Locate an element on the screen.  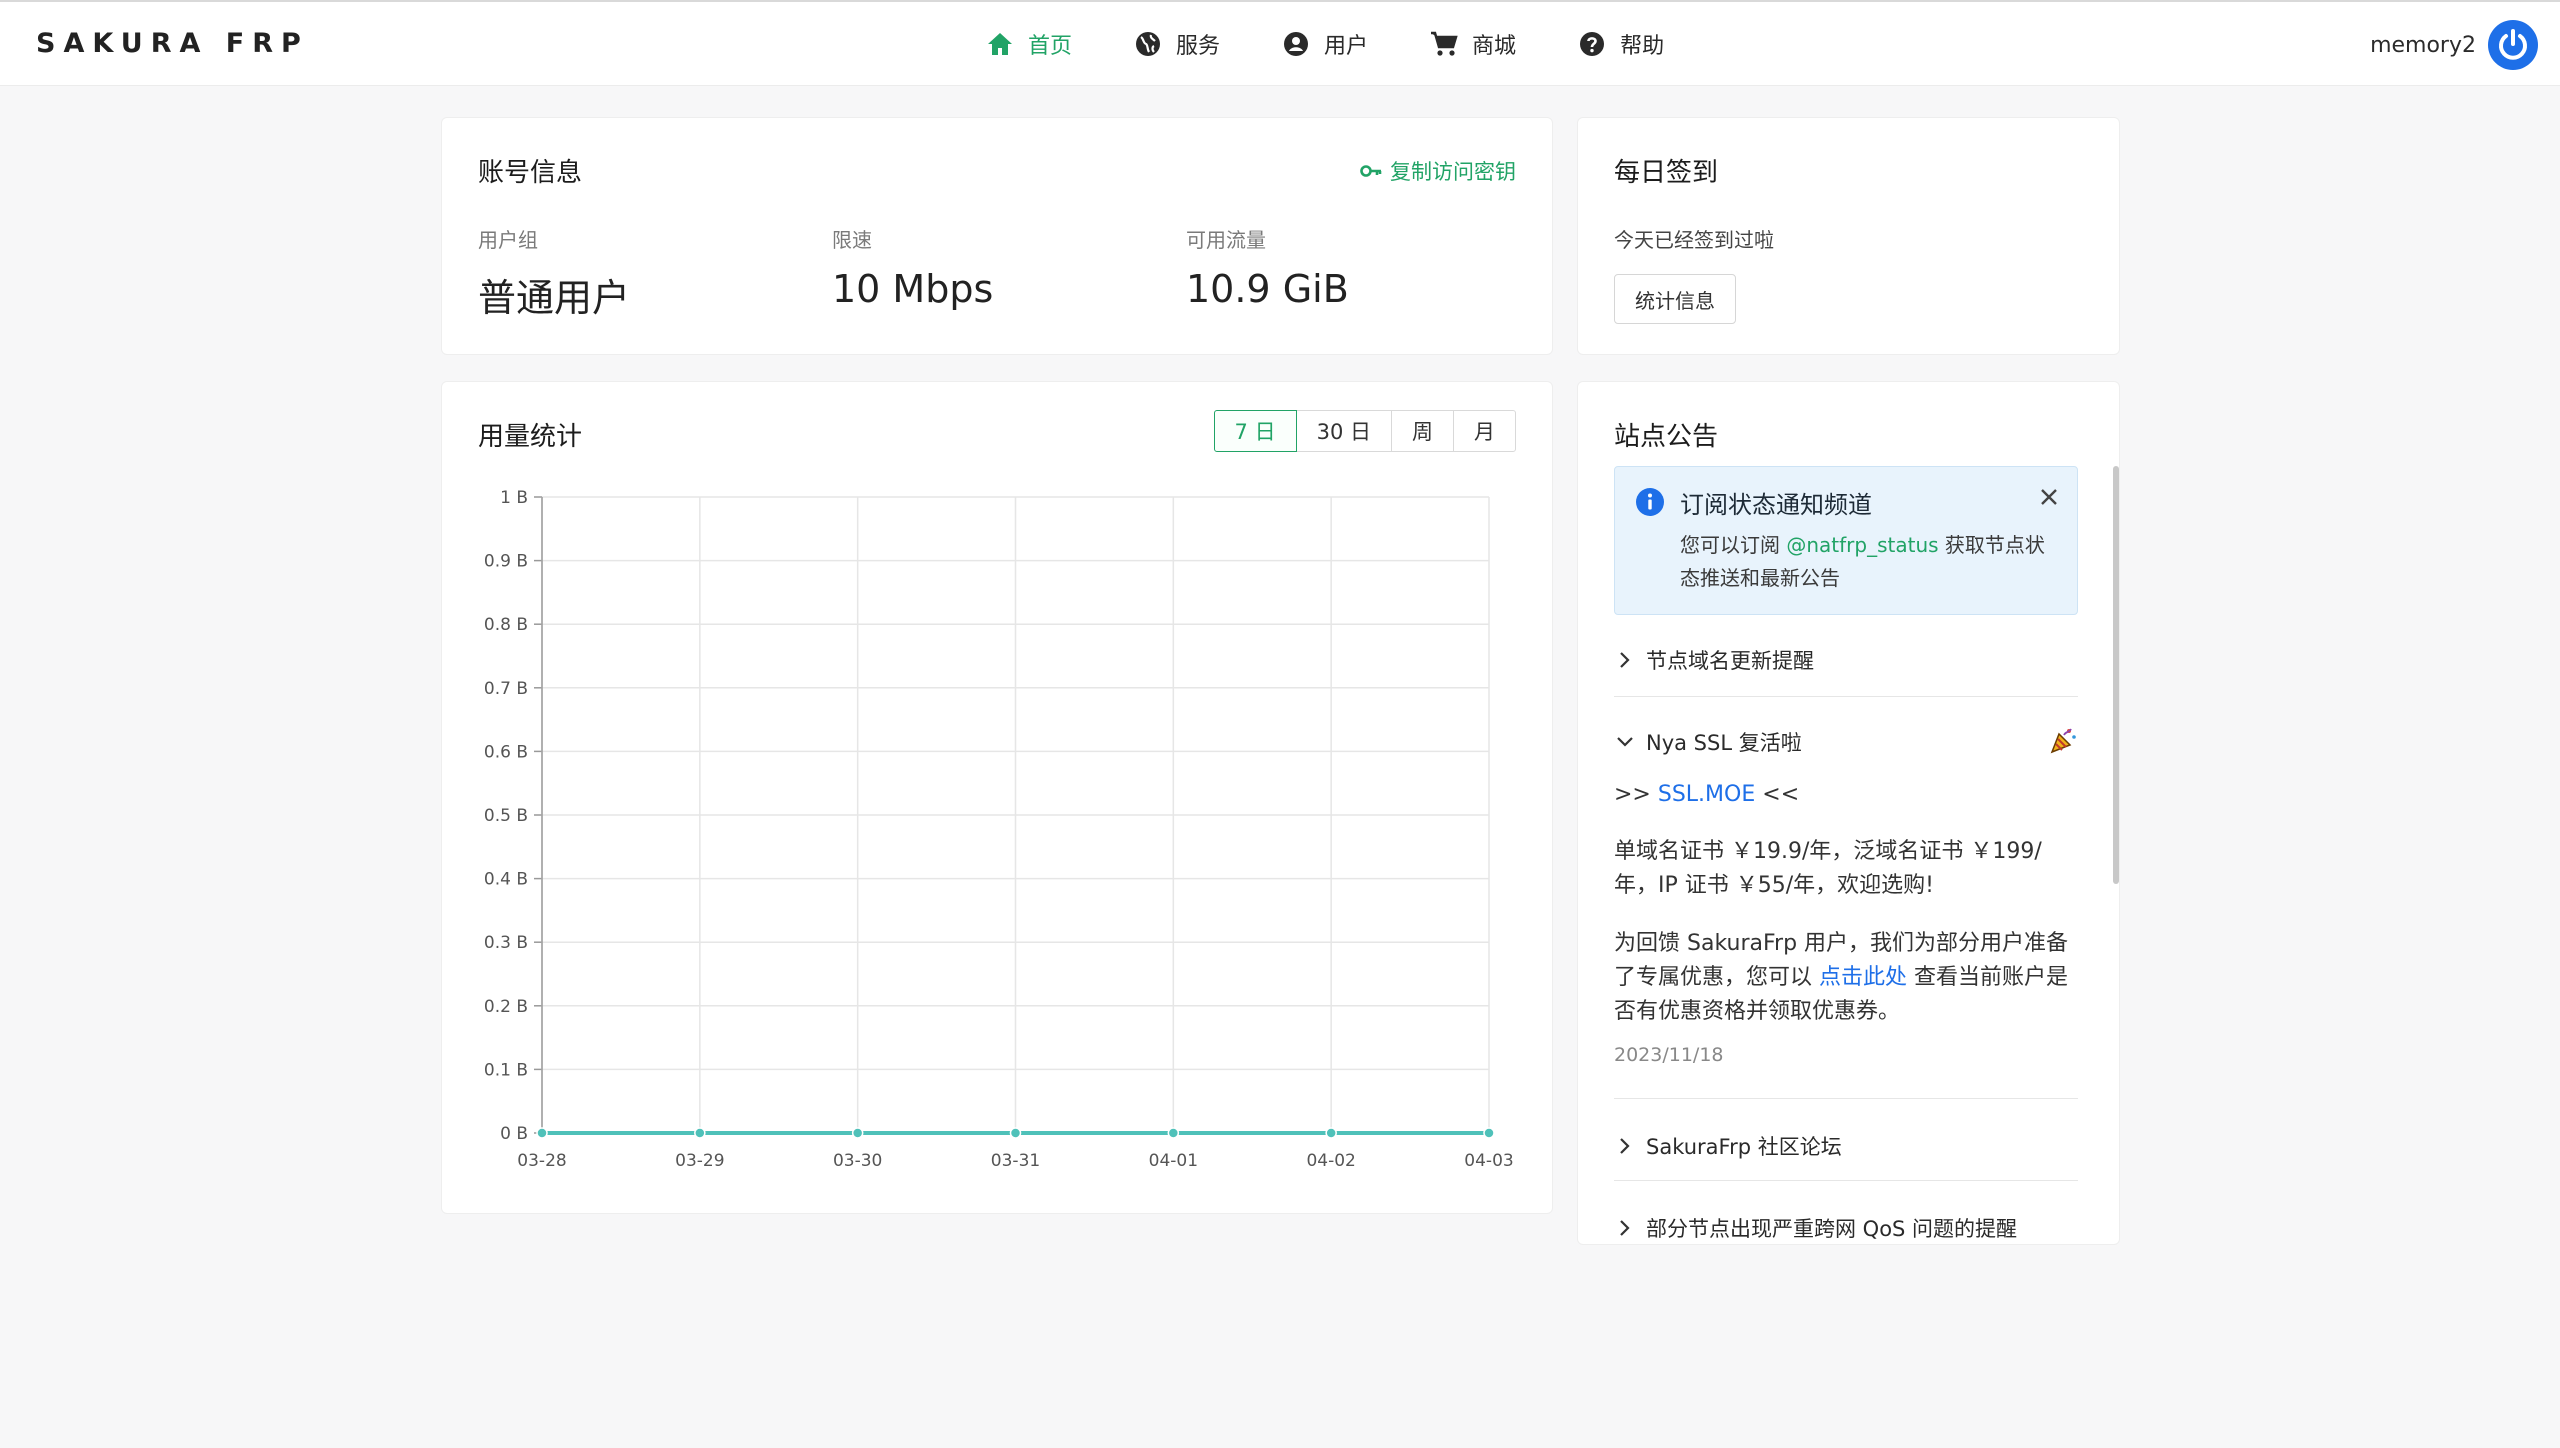
x-tick-label: 04-03 is located at coordinates (1488, 1161).